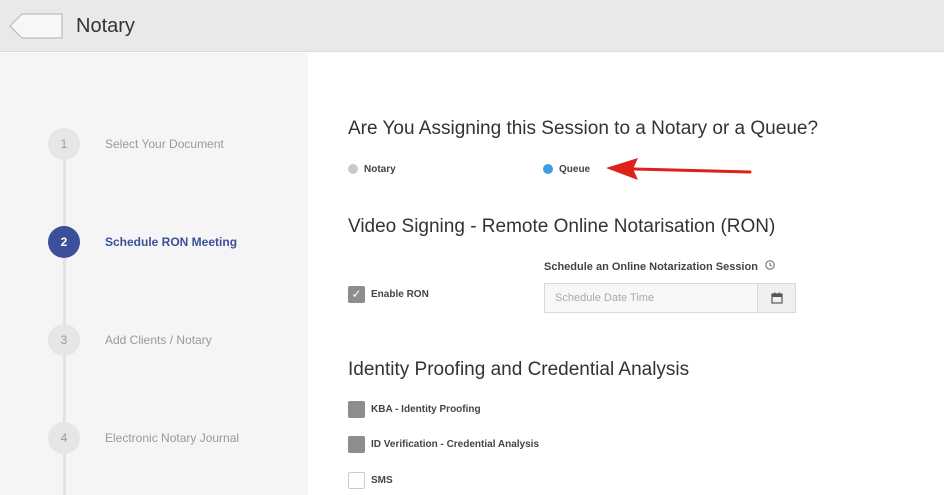  Describe the element at coordinates (64, 340) in the screenshot. I see `step-number: 3` at that location.